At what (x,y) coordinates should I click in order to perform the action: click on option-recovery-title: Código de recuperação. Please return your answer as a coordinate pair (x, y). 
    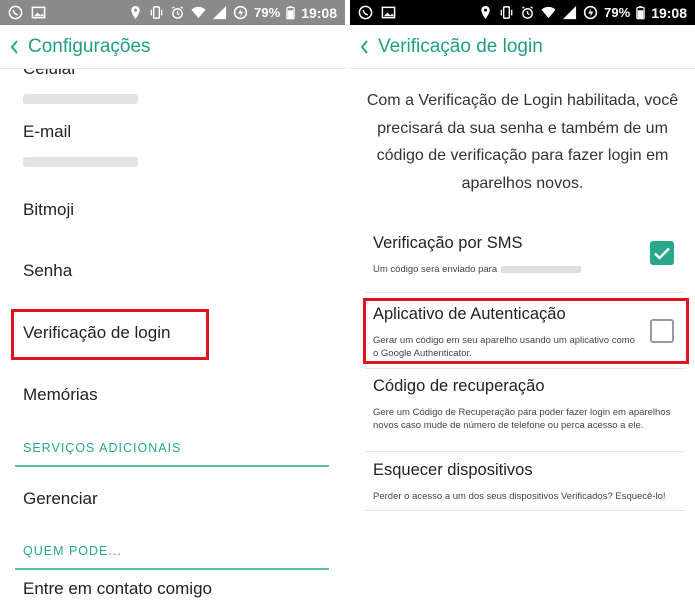
    Looking at the image, I should click on (459, 386).